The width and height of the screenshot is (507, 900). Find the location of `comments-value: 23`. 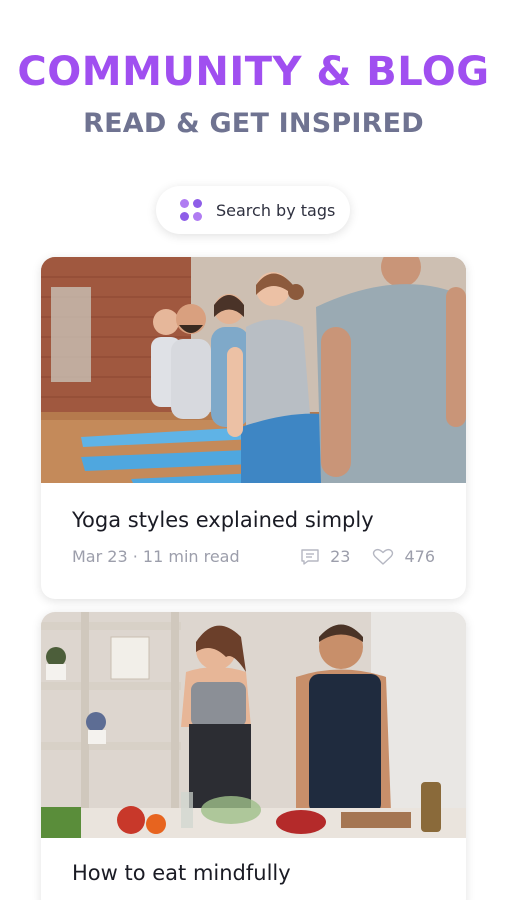

comments-value: 23 is located at coordinates (340, 556).